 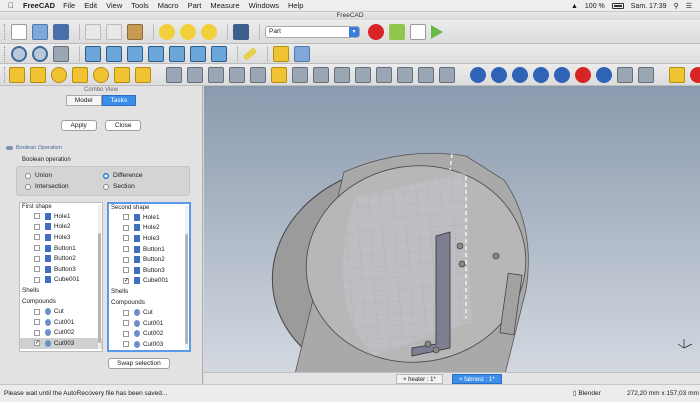 I want to click on common-icon, so click(x=562, y=74).